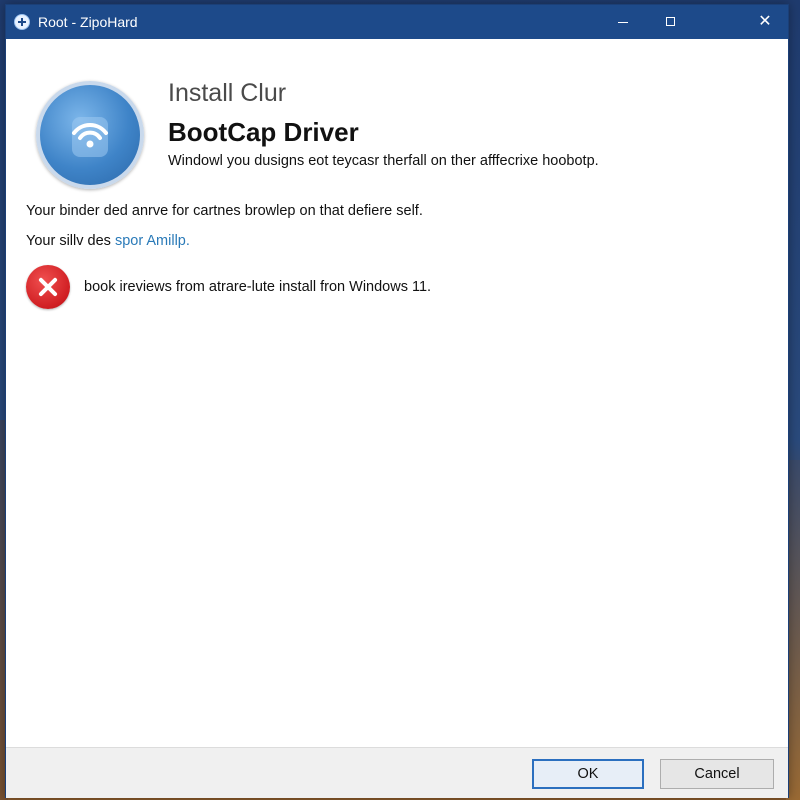  I want to click on info-link: spor Amillp., so click(152, 241).